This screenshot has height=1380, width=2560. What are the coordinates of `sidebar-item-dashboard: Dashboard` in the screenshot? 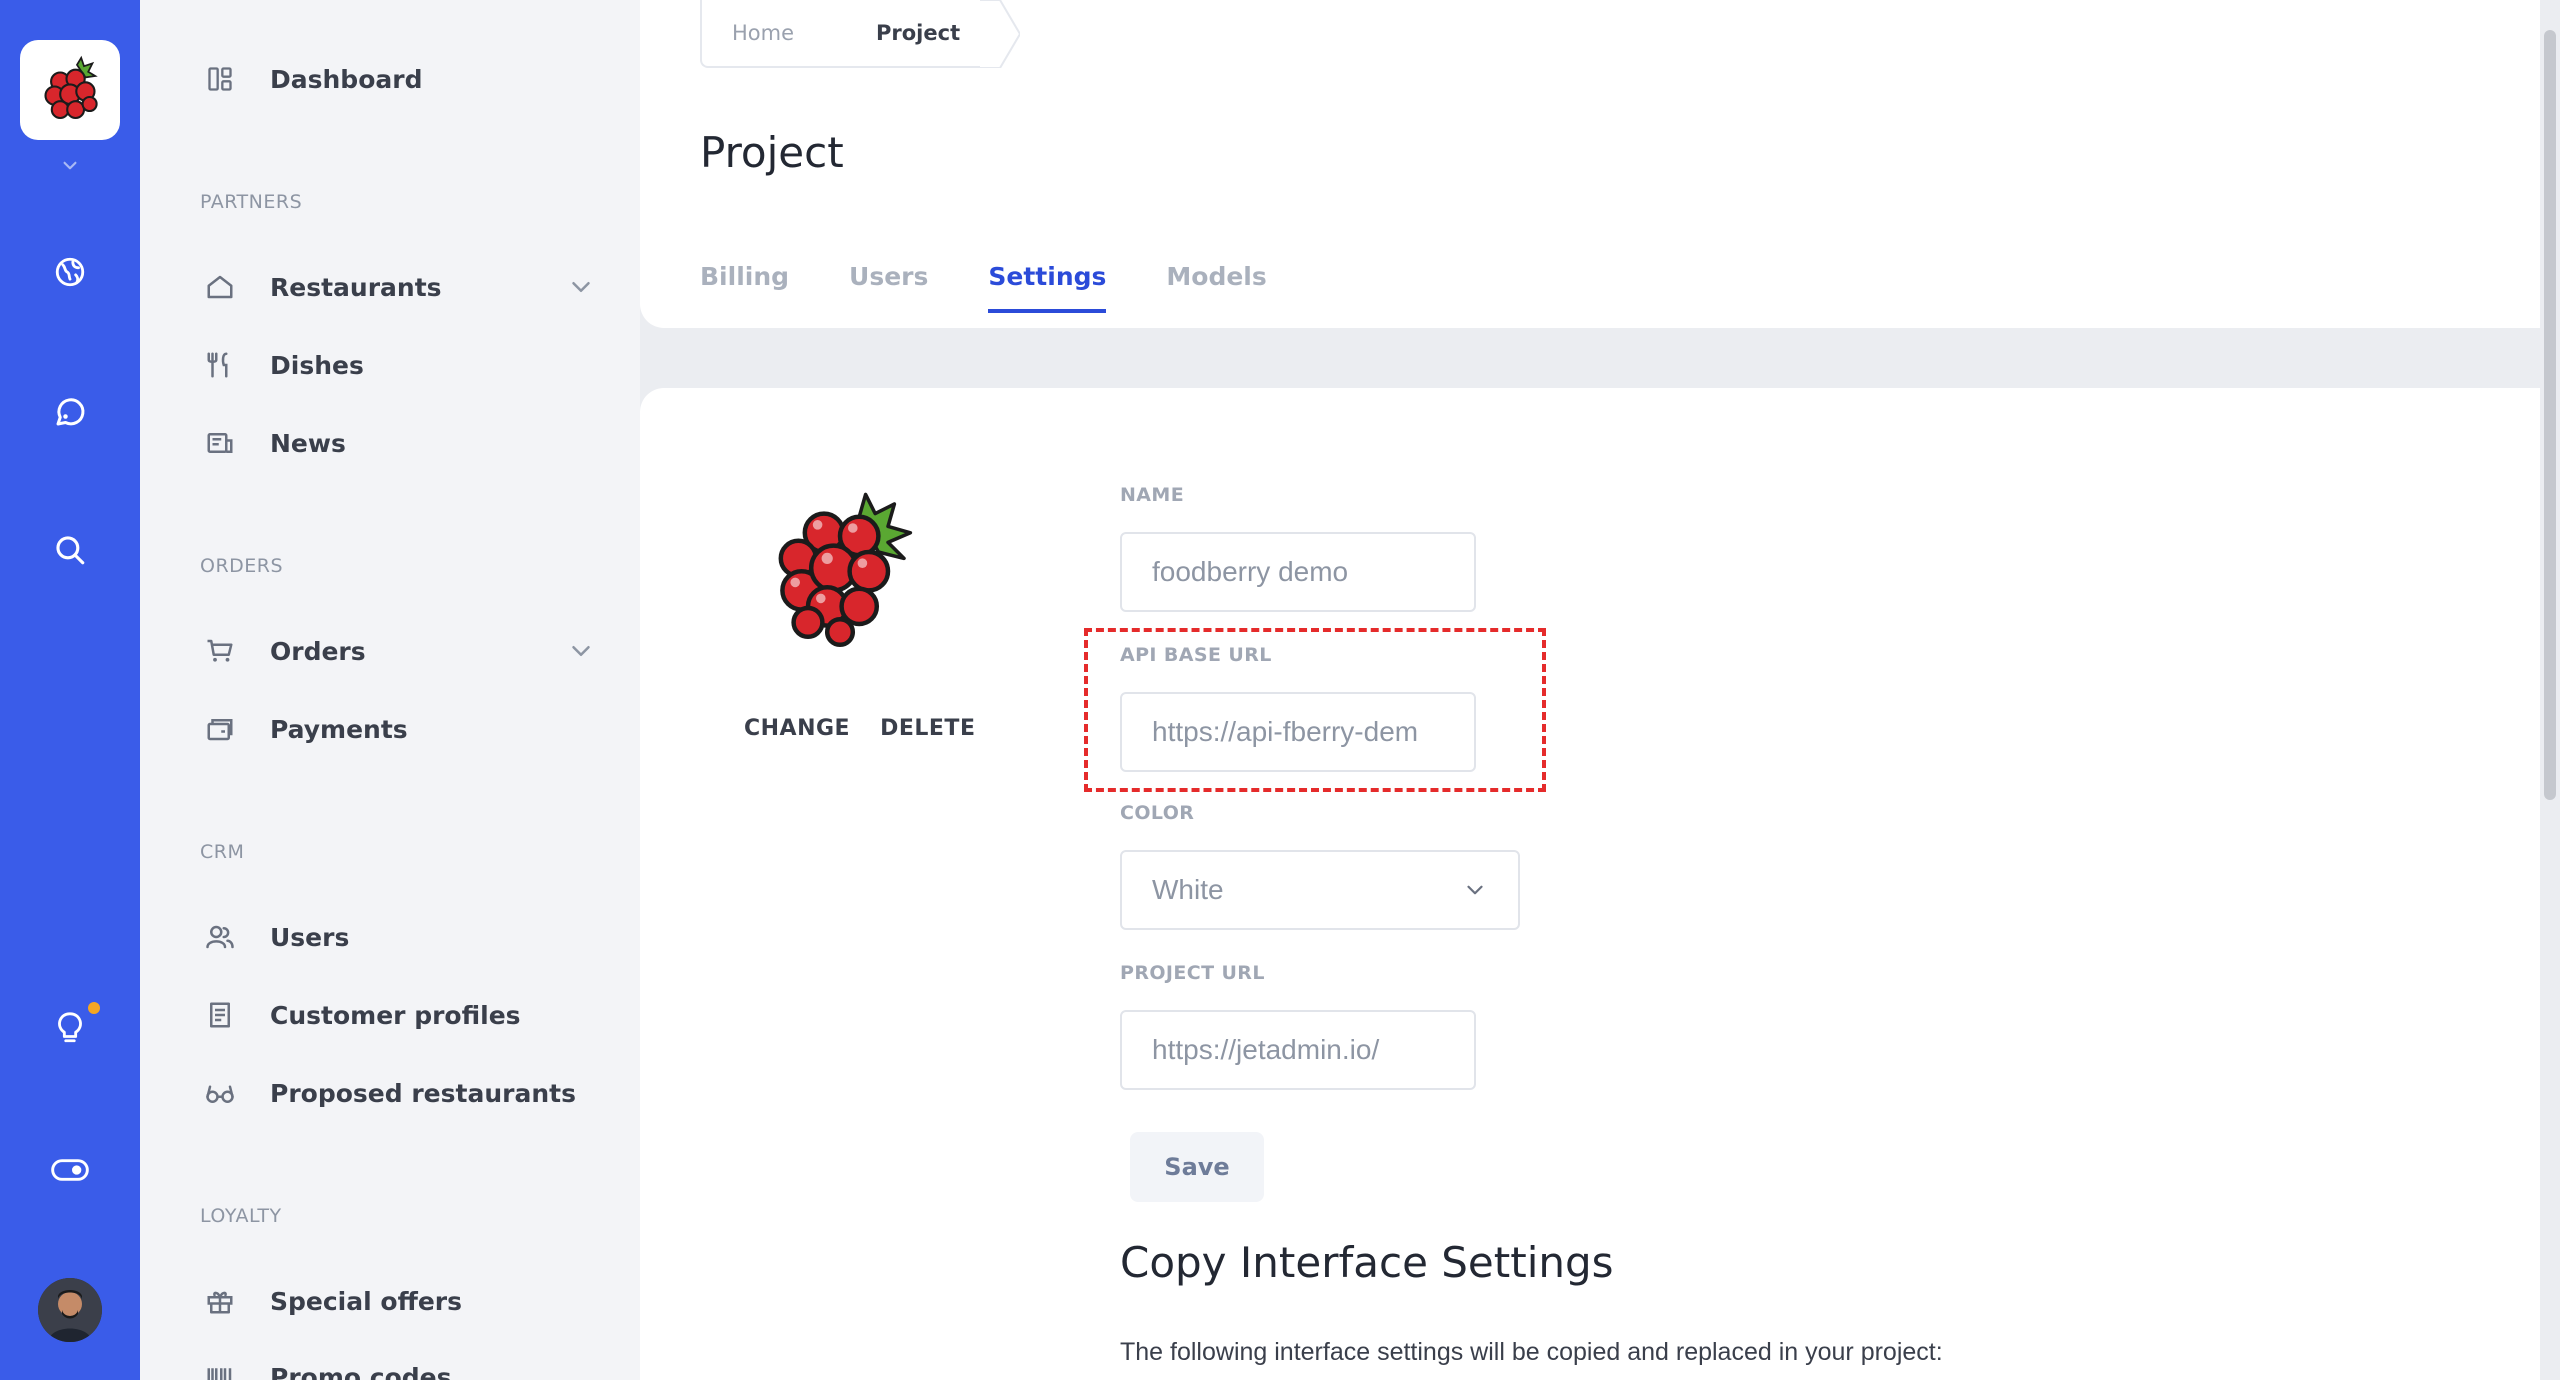 It's located at (311, 79).